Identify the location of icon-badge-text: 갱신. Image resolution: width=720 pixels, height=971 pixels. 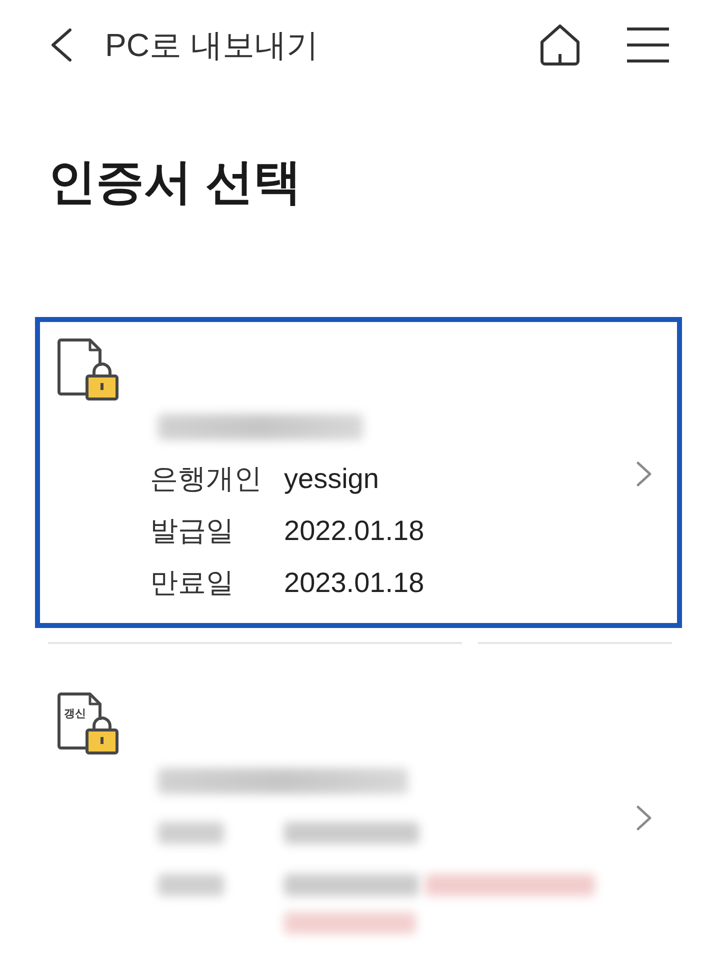
(75, 714).